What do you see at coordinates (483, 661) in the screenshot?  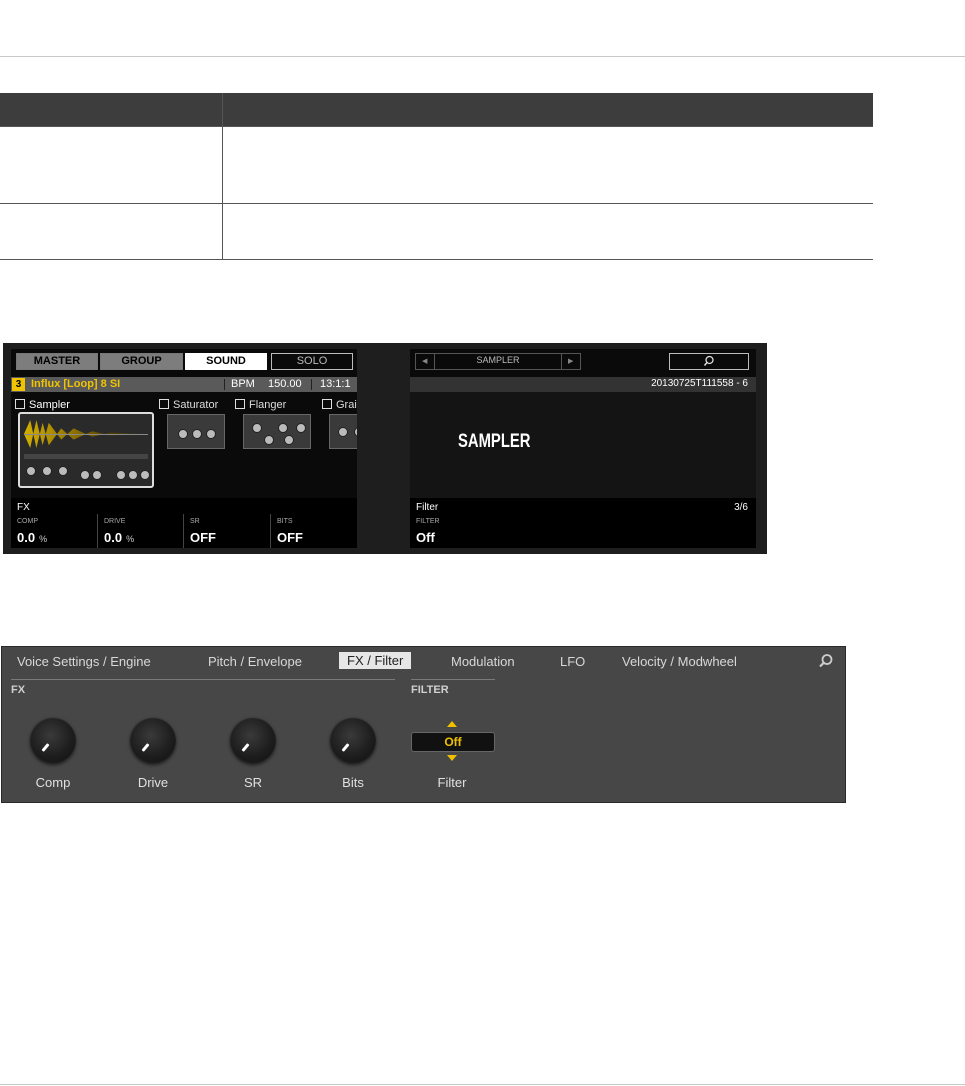 I see `tab-modulation: Modulation` at bounding box center [483, 661].